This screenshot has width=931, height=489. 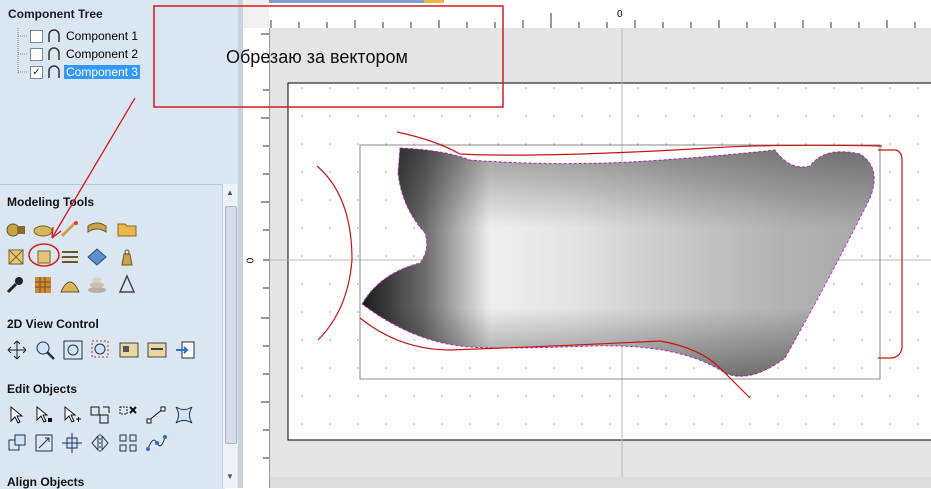 What do you see at coordinates (97, 285) in the screenshot?
I see `stack-icon` at bounding box center [97, 285].